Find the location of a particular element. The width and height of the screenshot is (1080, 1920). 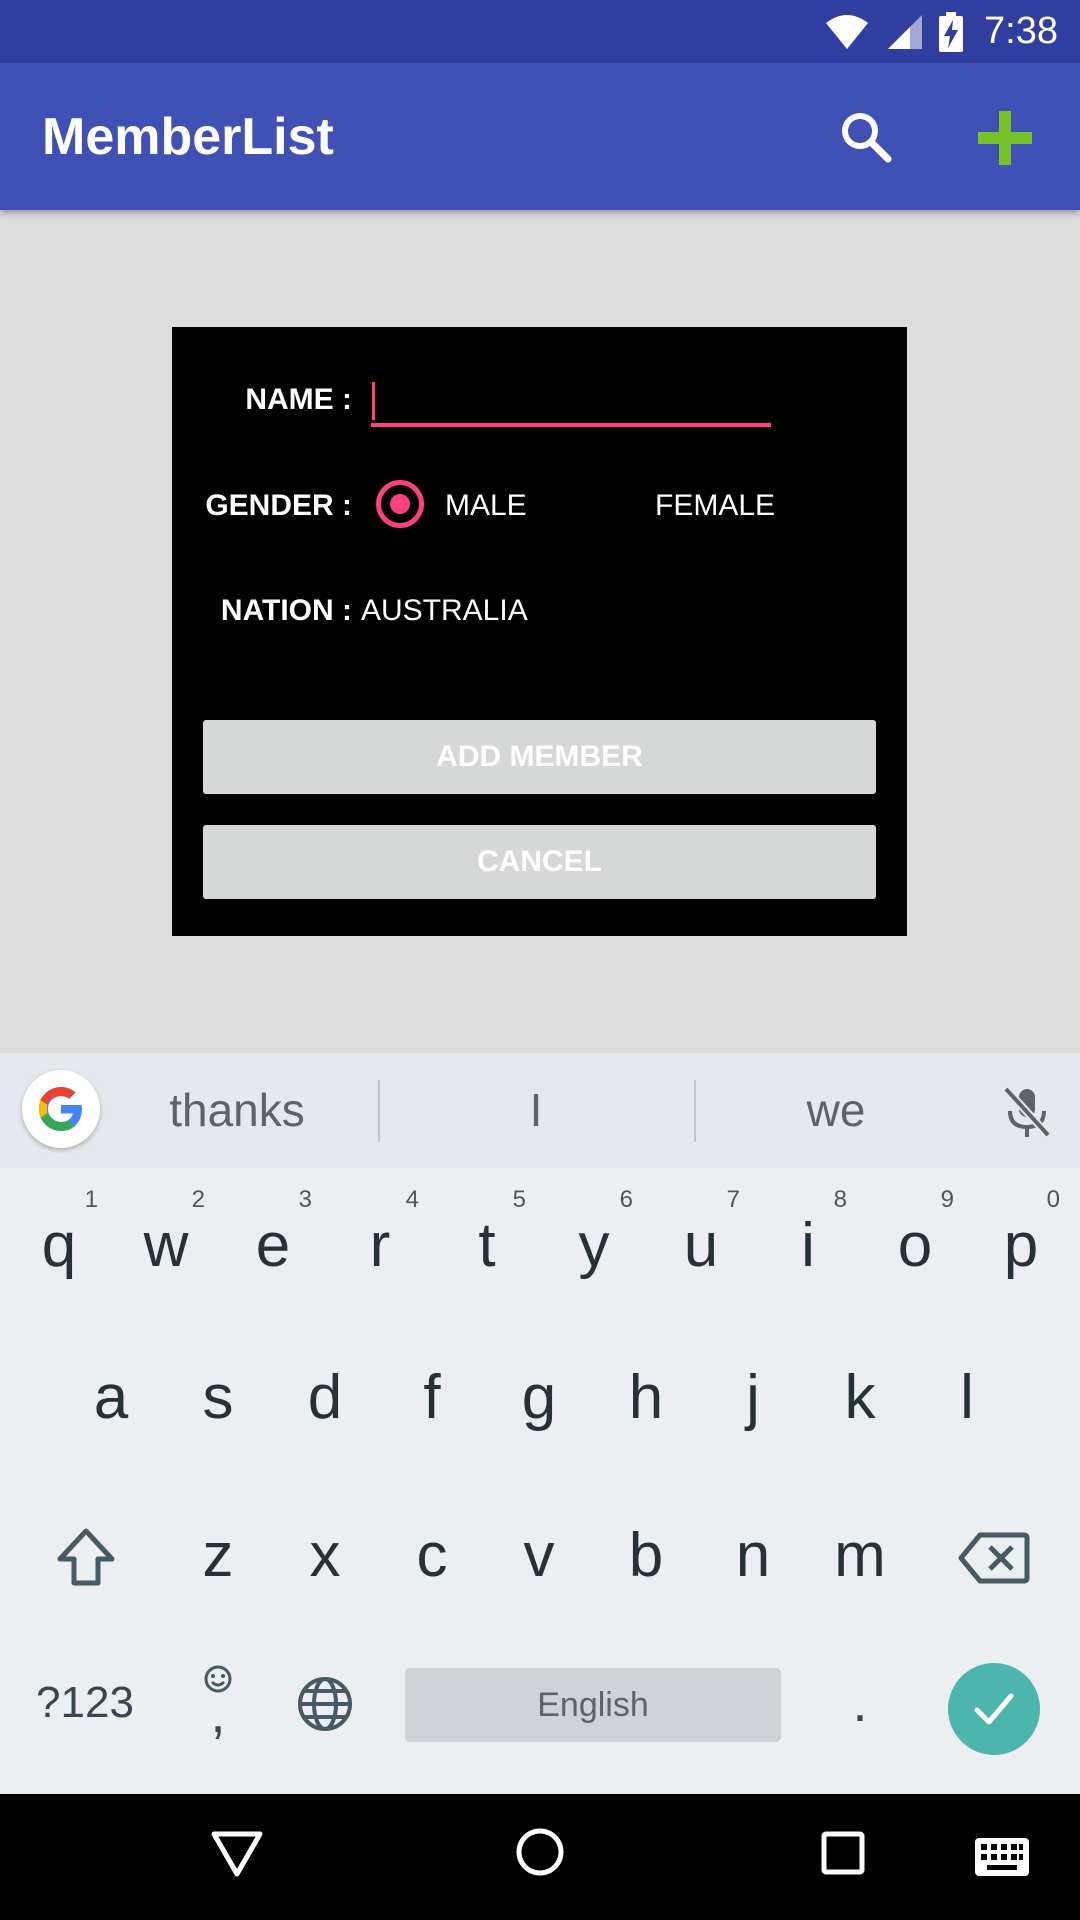

key-u: u7 is located at coordinates (701, 1246).